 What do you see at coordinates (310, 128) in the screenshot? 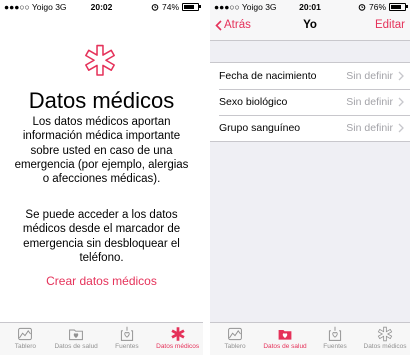
I see `blood-type-row: Grupo sanguíneo Sin definir` at bounding box center [310, 128].